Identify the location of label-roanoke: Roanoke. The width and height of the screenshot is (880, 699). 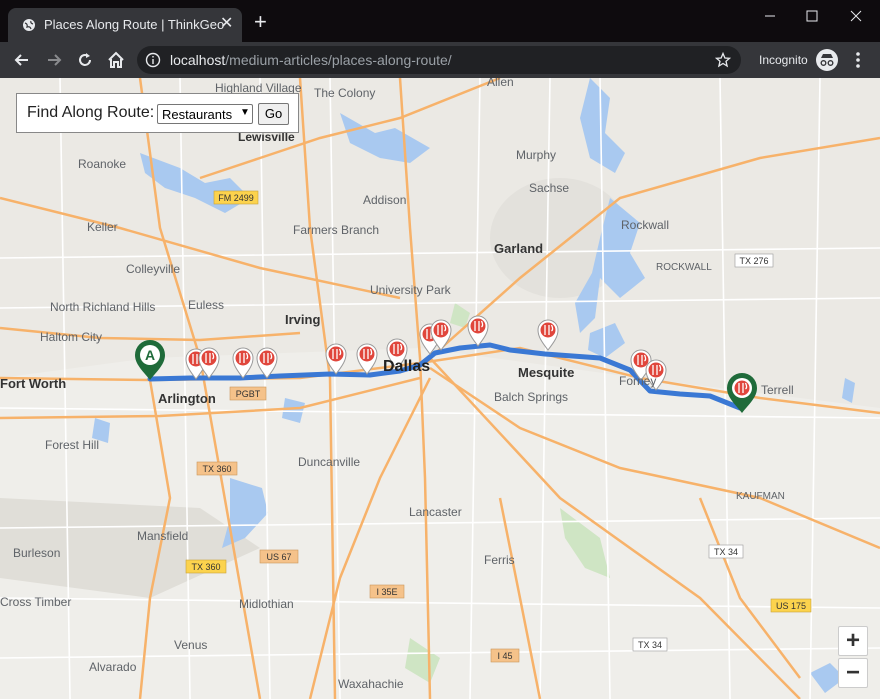
(102, 164).